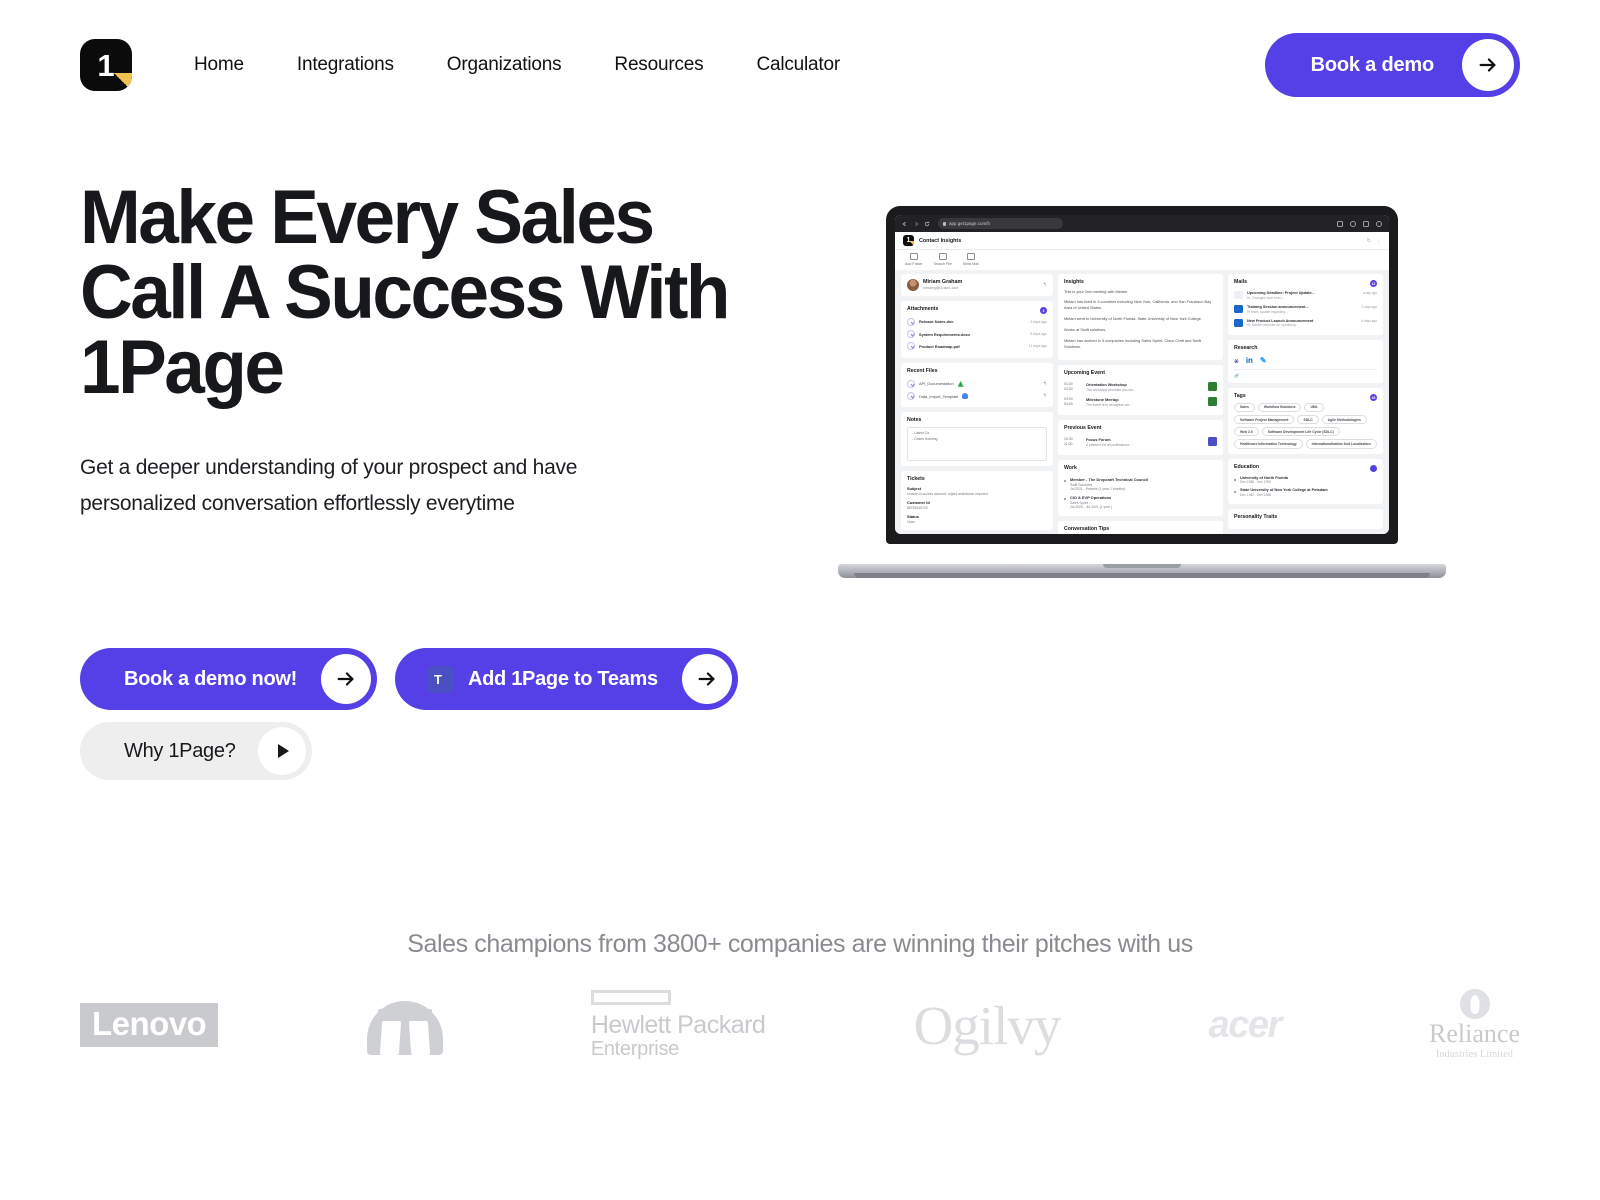 Image resolution: width=1600 pixels, height=1200 pixels. What do you see at coordinates (1142, 575) in the screenshot?
I see `laptop-base-foot` at bounding box center [1142, 575].